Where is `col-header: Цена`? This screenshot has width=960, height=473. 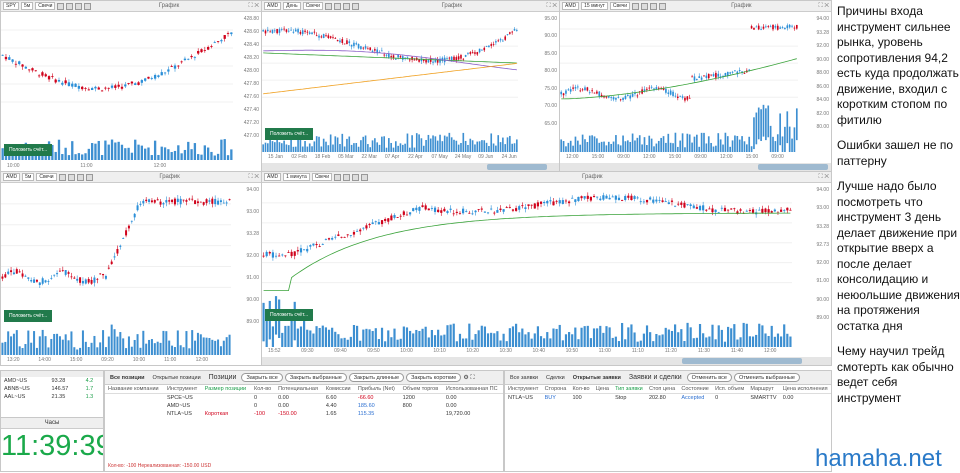 col-header: Цена is located at coordinates (602, 389).